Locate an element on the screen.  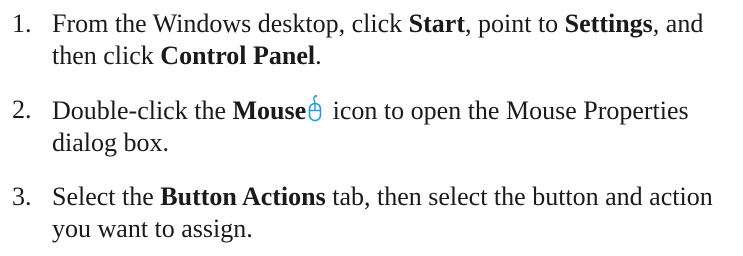
mouse-label: Mouse is located at coordinates (269, 110).